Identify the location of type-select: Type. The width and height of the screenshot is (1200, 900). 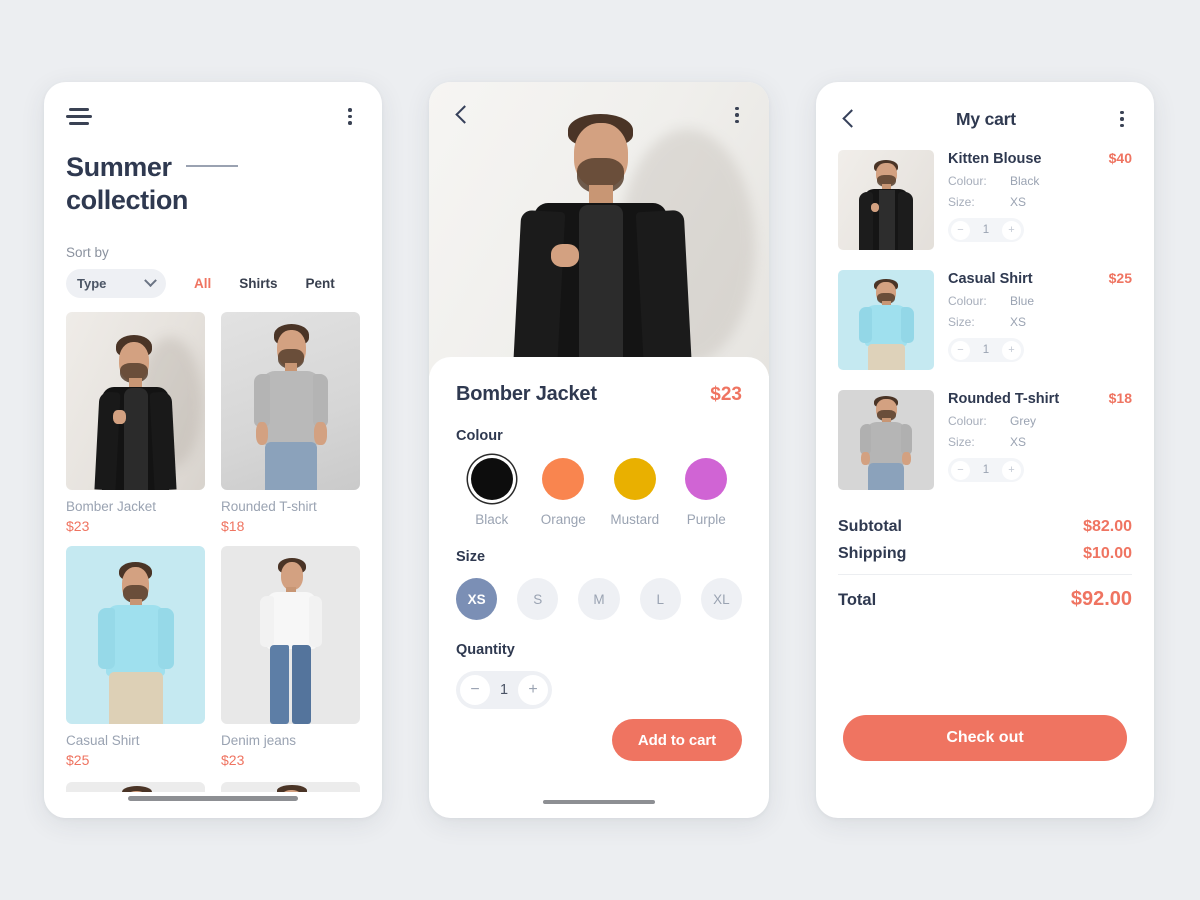
(116, 283).